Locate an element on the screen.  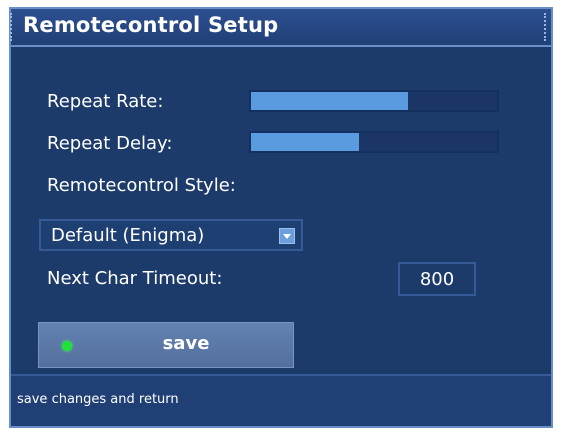
chevron-down-icon is located at coordinates (287, 236).